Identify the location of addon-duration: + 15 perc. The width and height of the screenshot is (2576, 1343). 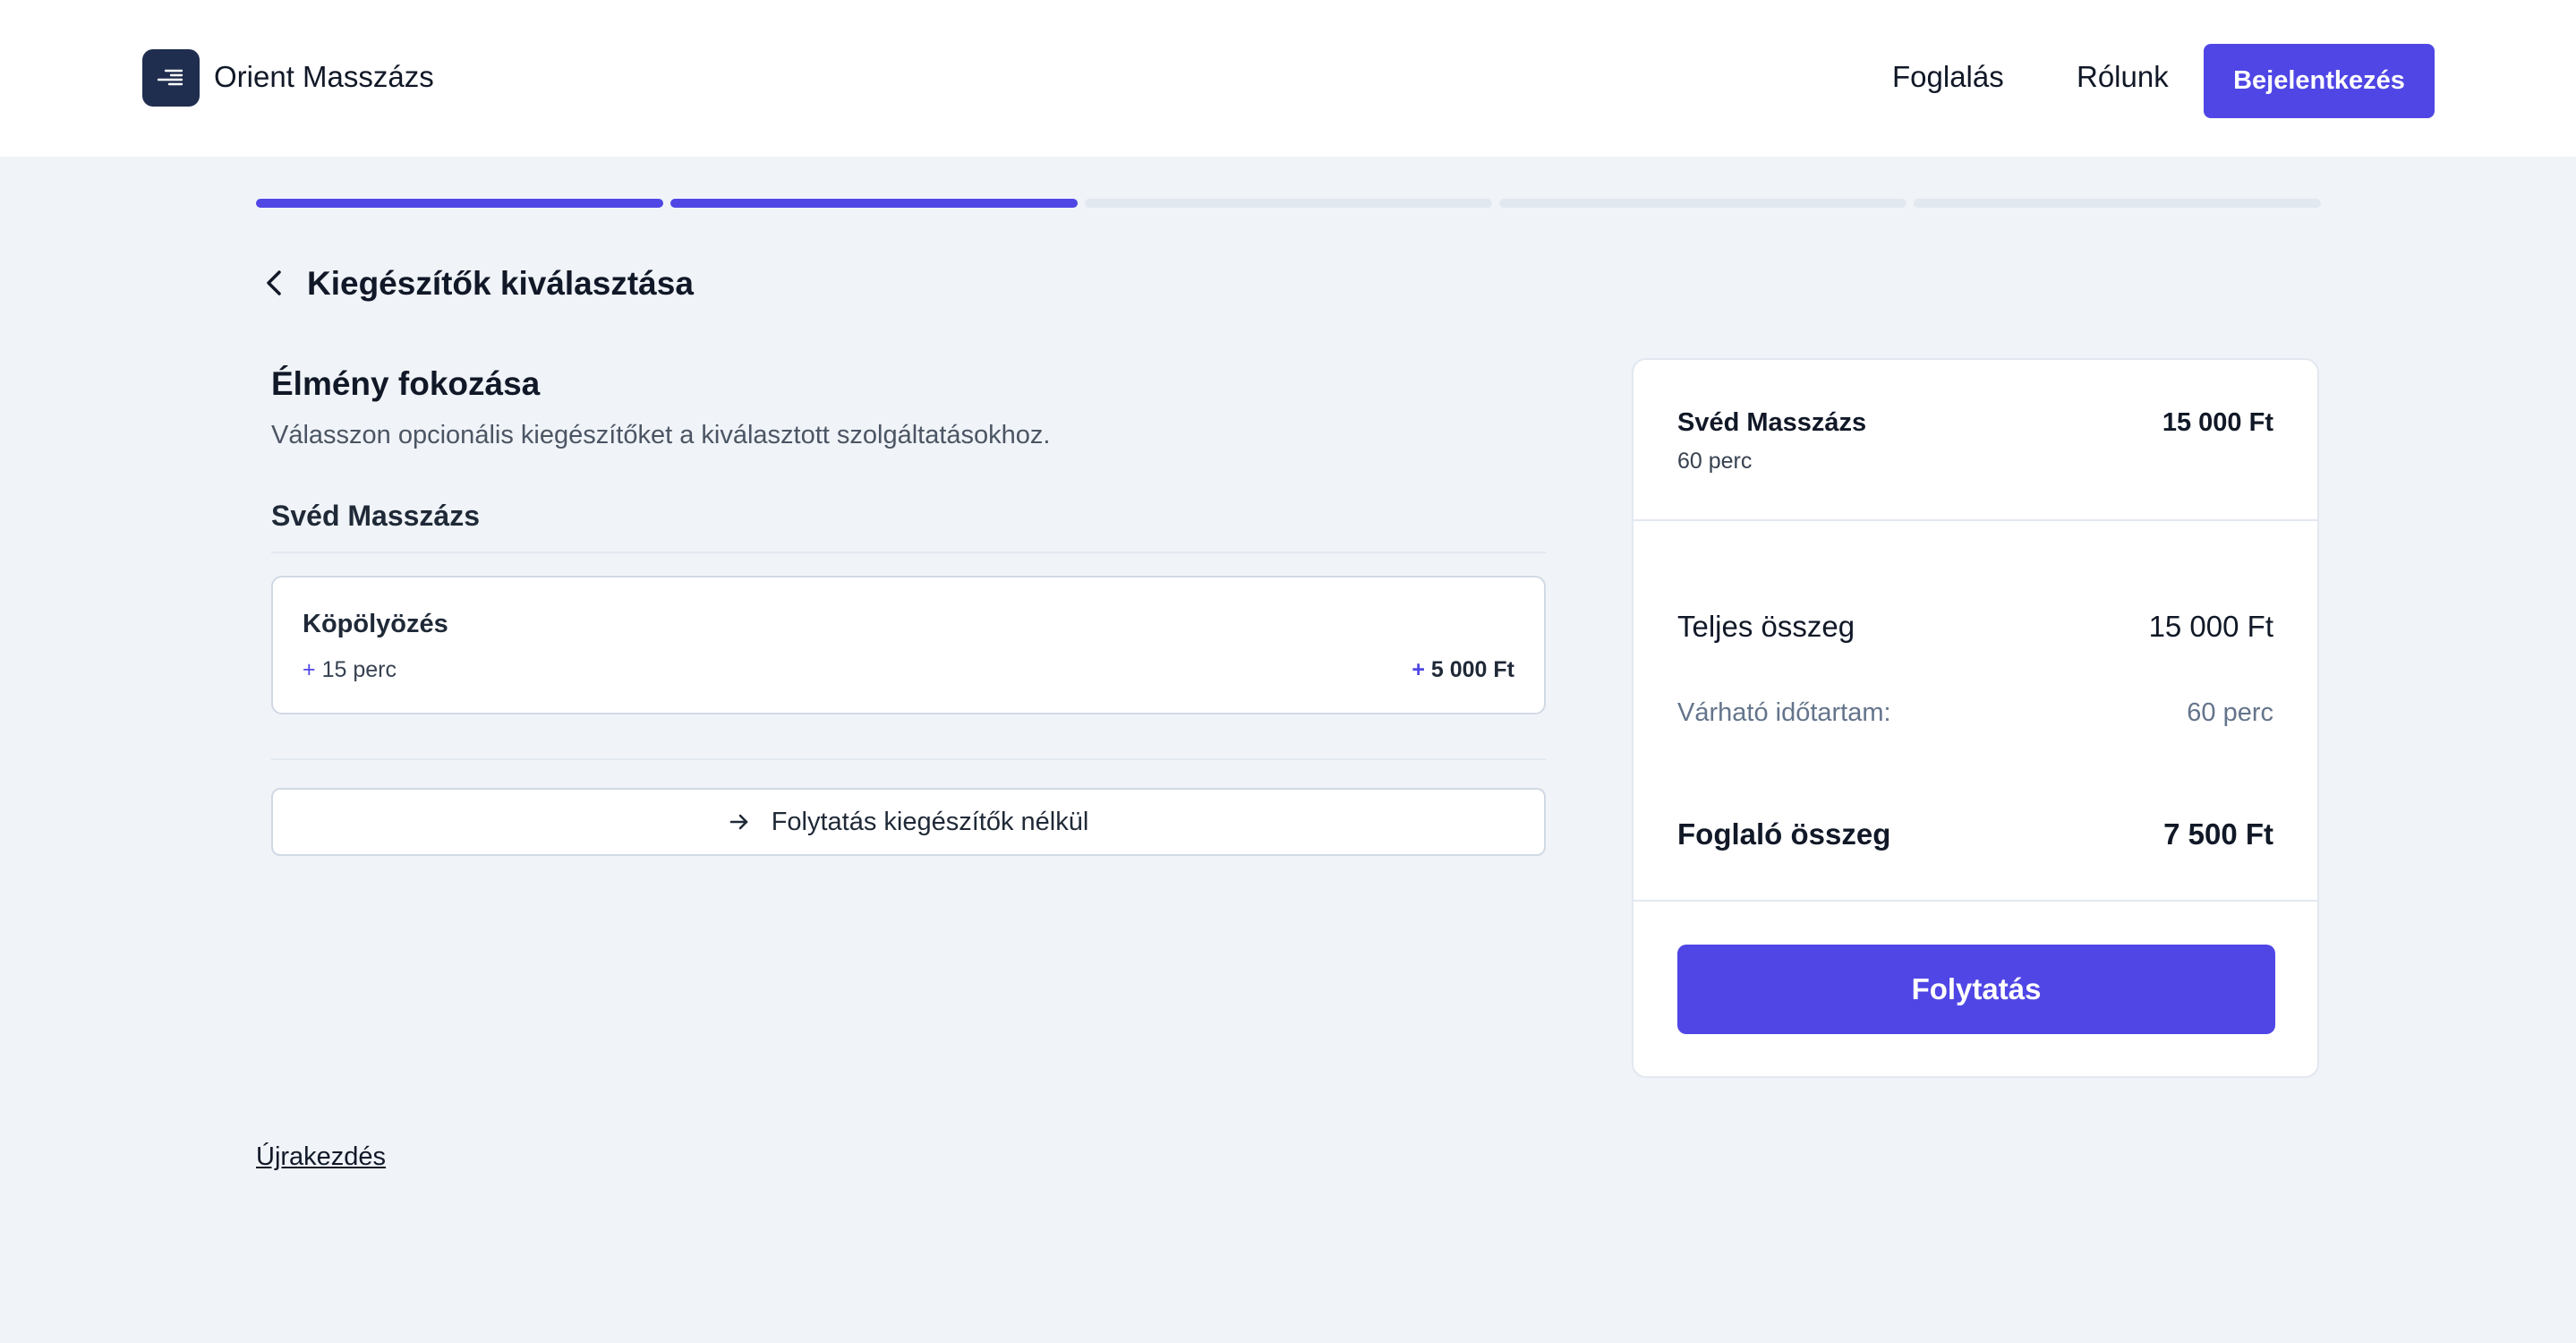
(350, 669).